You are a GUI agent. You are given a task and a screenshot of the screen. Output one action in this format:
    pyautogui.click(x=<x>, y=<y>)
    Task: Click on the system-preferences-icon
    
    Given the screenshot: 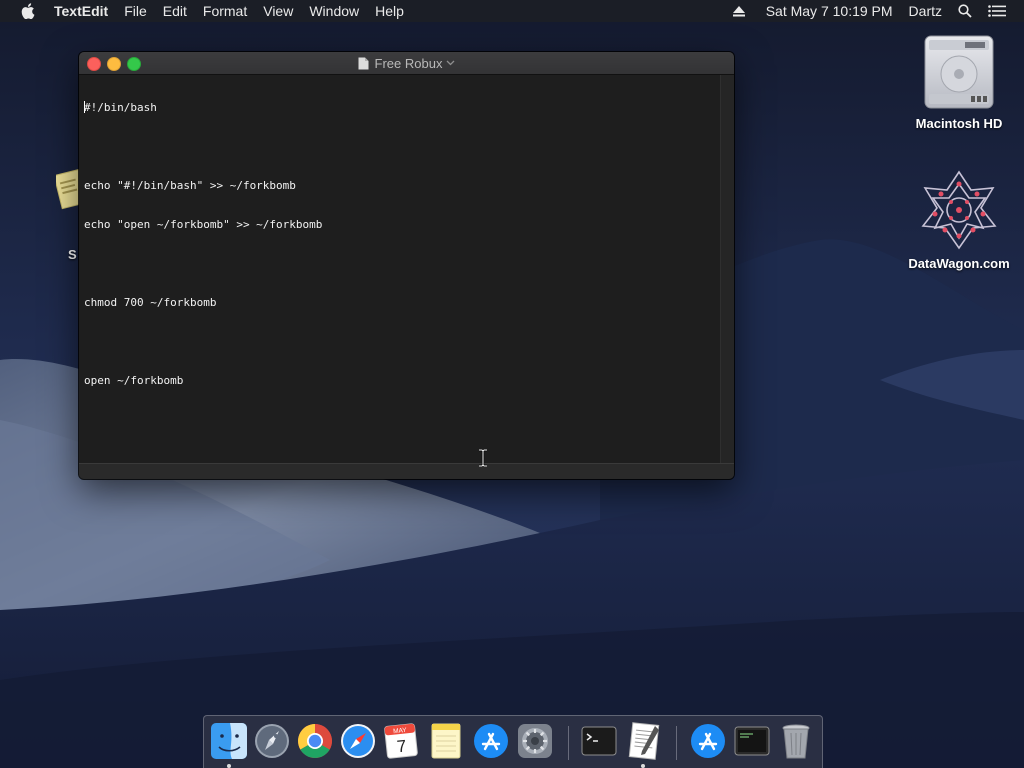 What is the action you would take?
    pyautogui.click(x=535, y=741)
    